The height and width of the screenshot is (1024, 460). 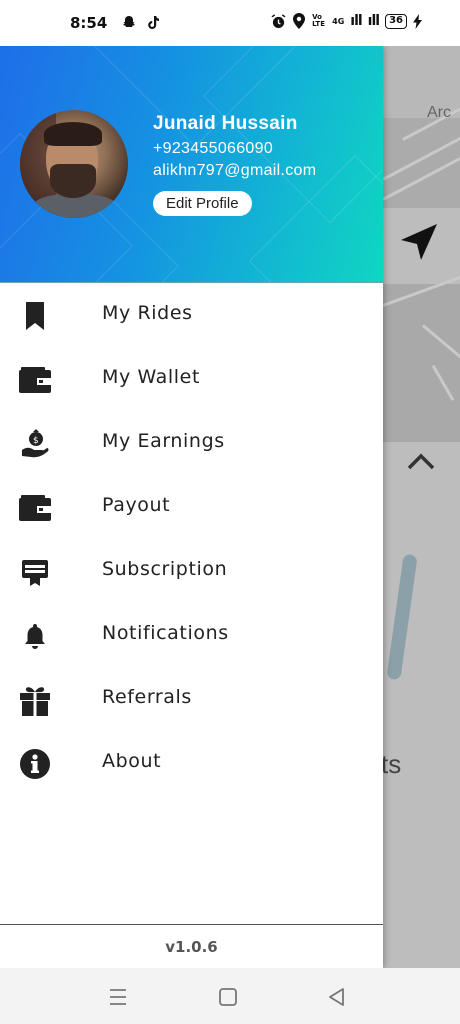 I want to click on chevron-up-icon, so click(x=421, y=461).